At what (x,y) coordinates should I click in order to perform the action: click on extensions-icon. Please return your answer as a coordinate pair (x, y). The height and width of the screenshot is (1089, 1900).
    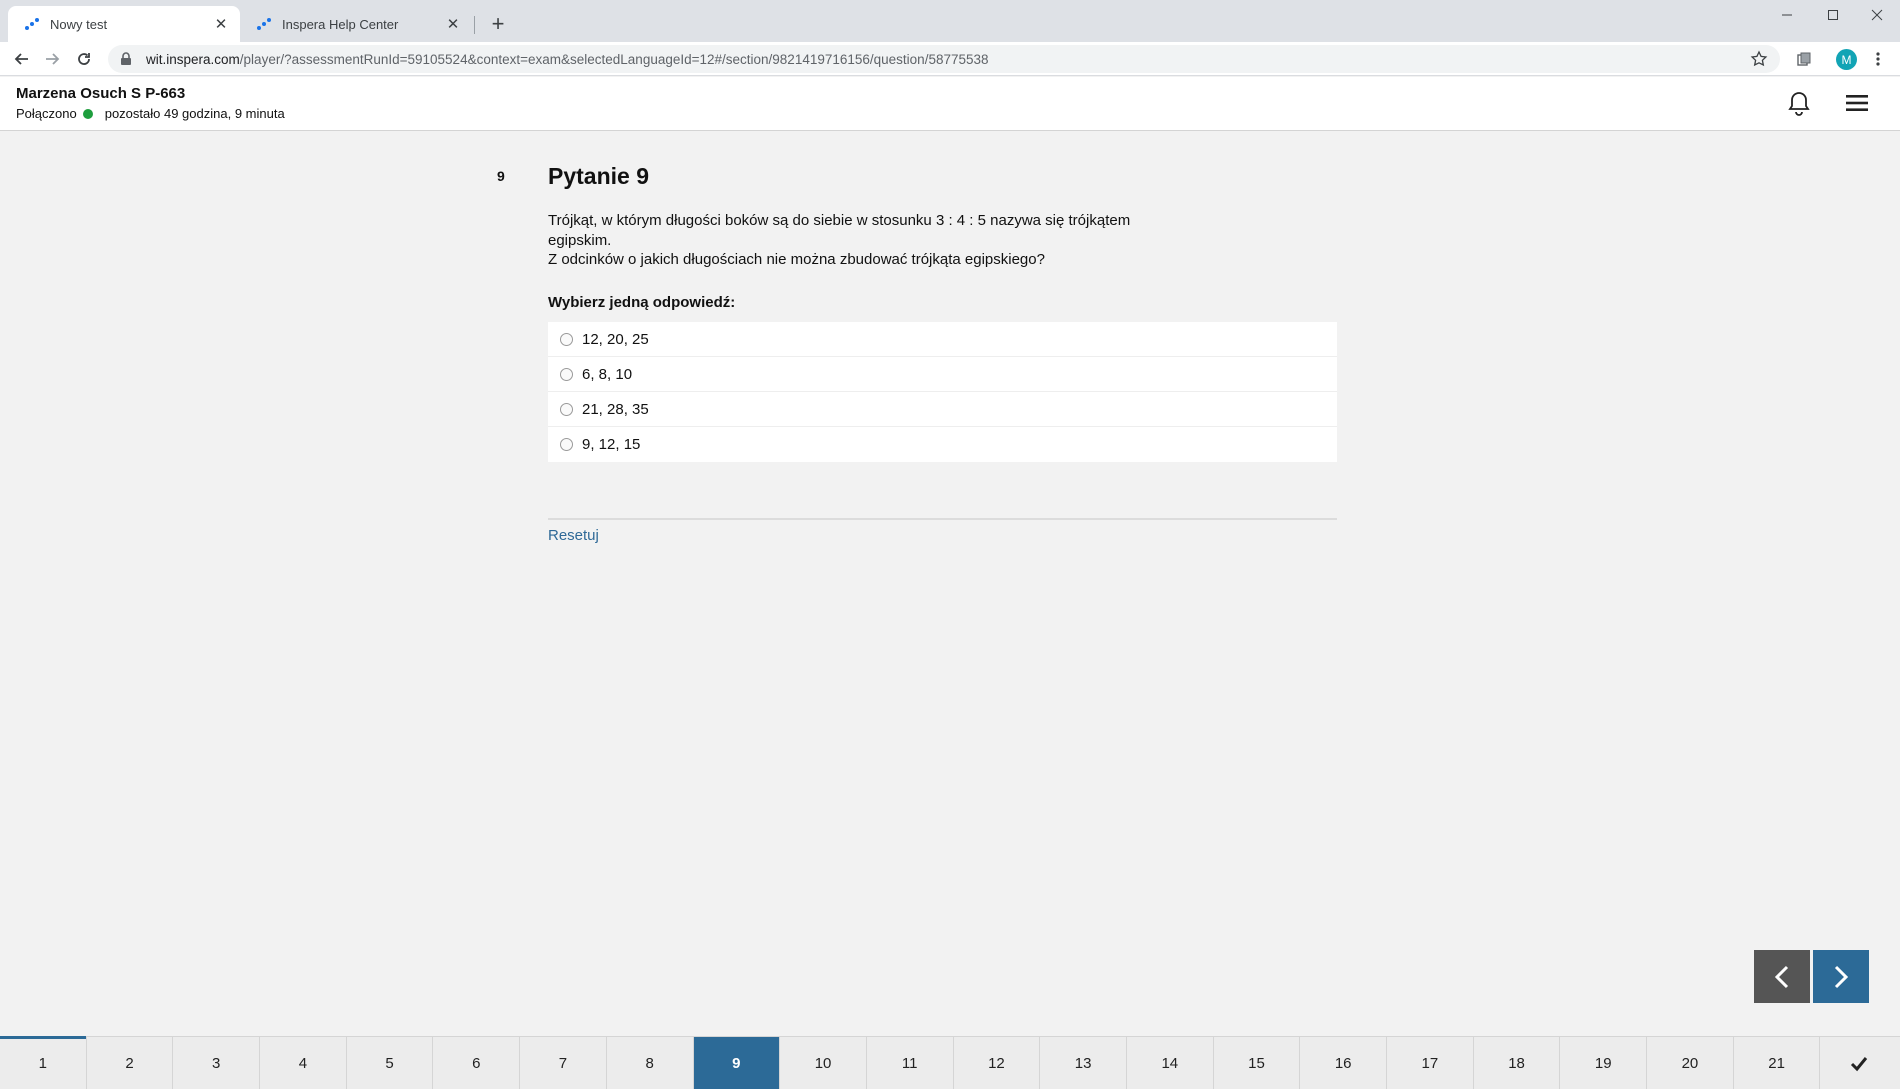
    Looking at the image, I should click on (1804, 59).